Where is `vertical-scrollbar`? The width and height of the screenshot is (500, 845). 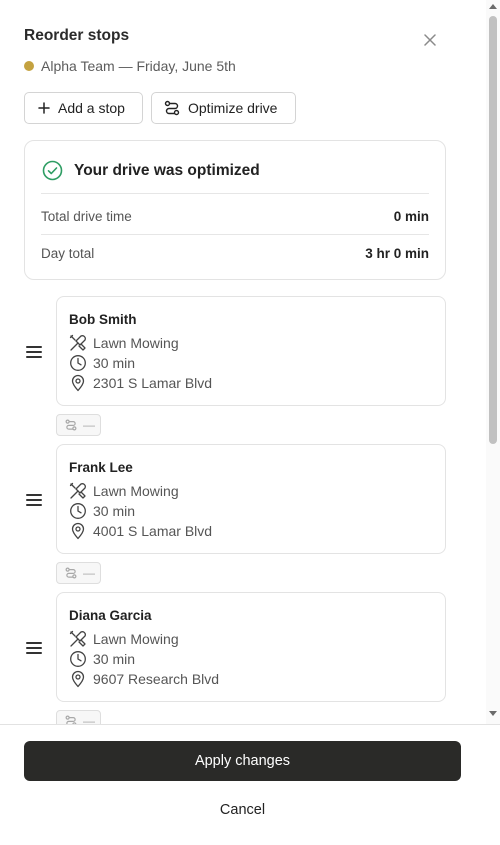
vertical-scrollbar is located at coordinates (493, 362).